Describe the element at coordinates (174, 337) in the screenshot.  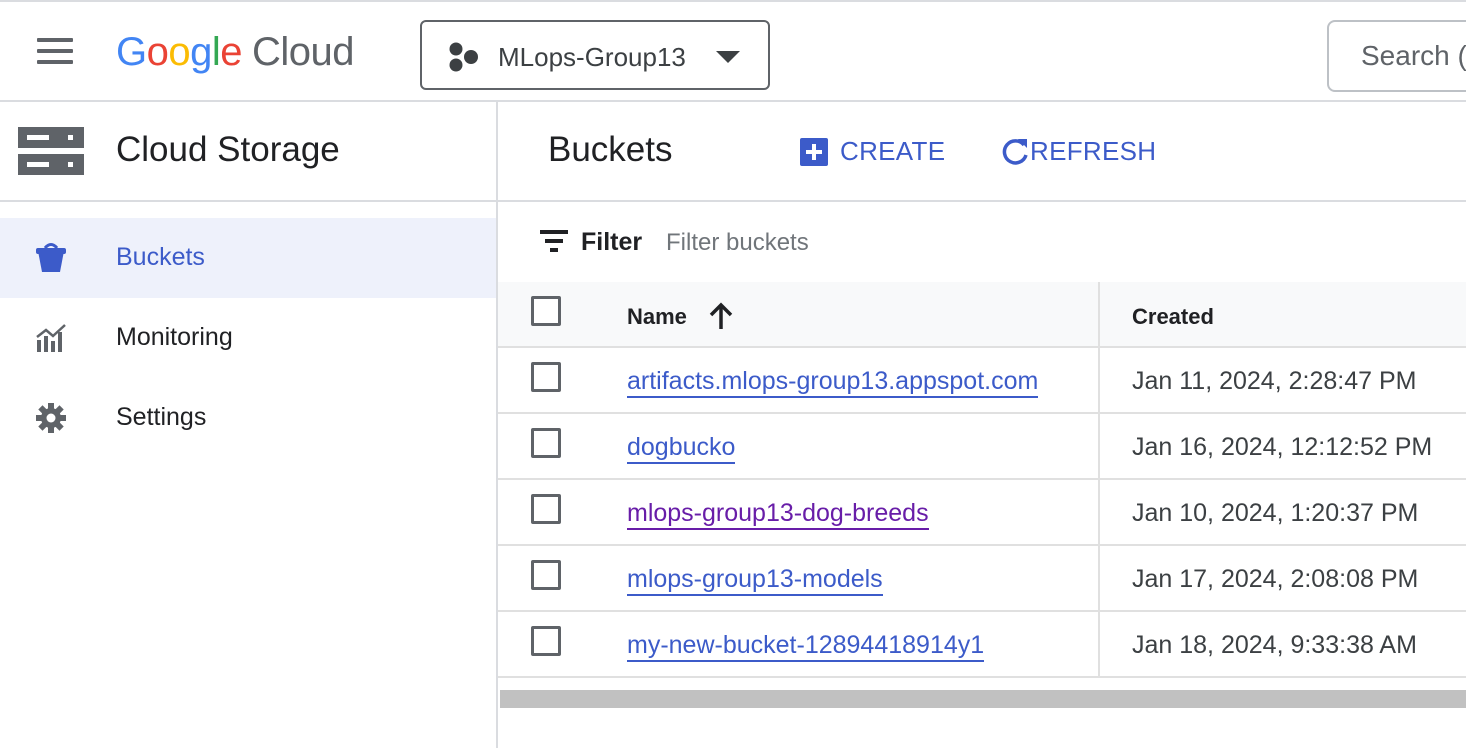
I see `sidebar-item-label: Monitoring` at that location.